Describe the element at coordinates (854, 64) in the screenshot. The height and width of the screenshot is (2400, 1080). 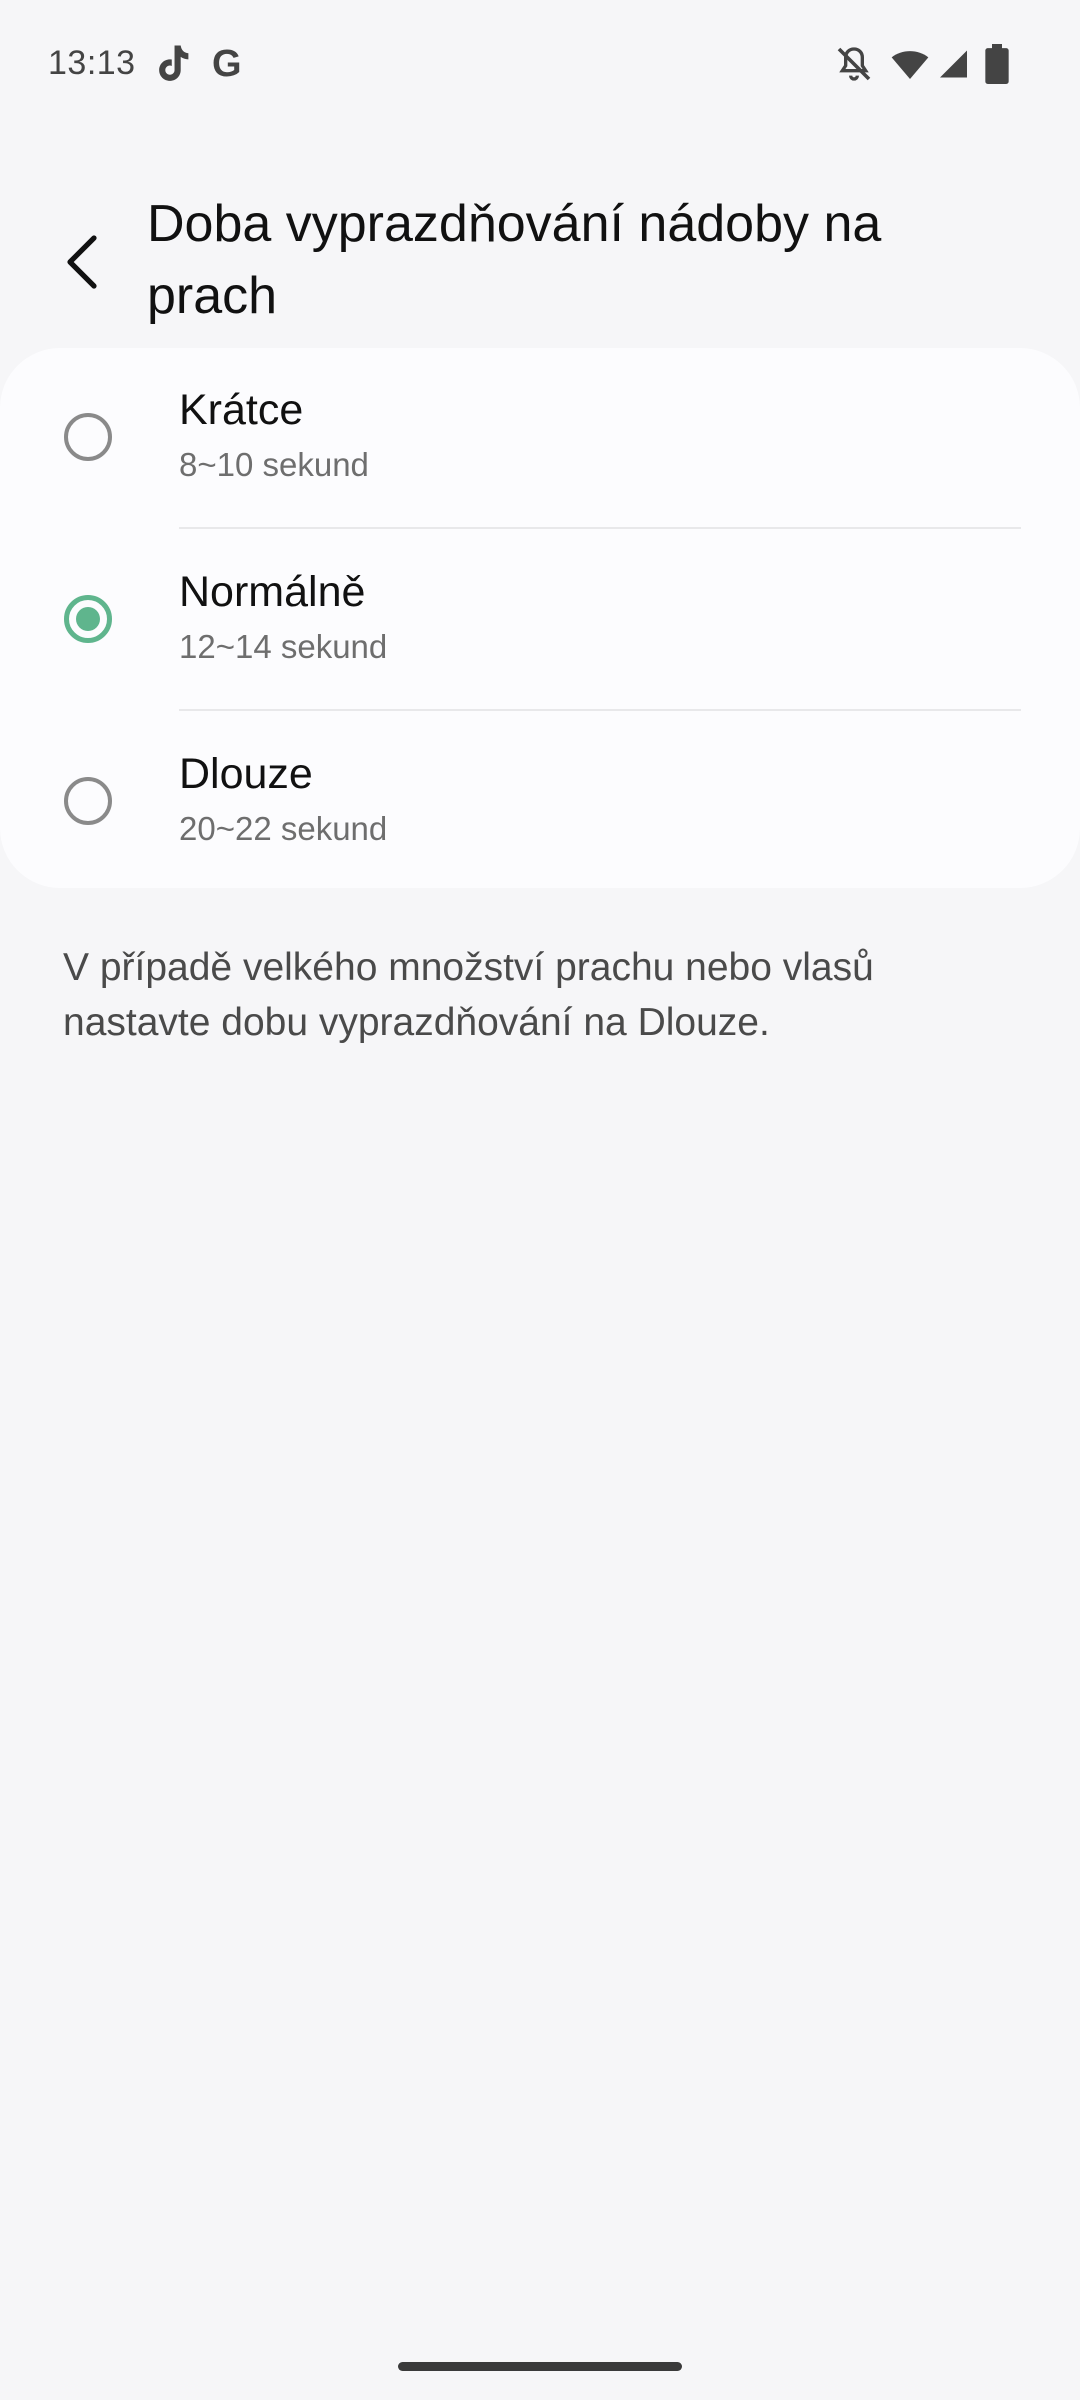
I see `bell-off-icon` at that location.